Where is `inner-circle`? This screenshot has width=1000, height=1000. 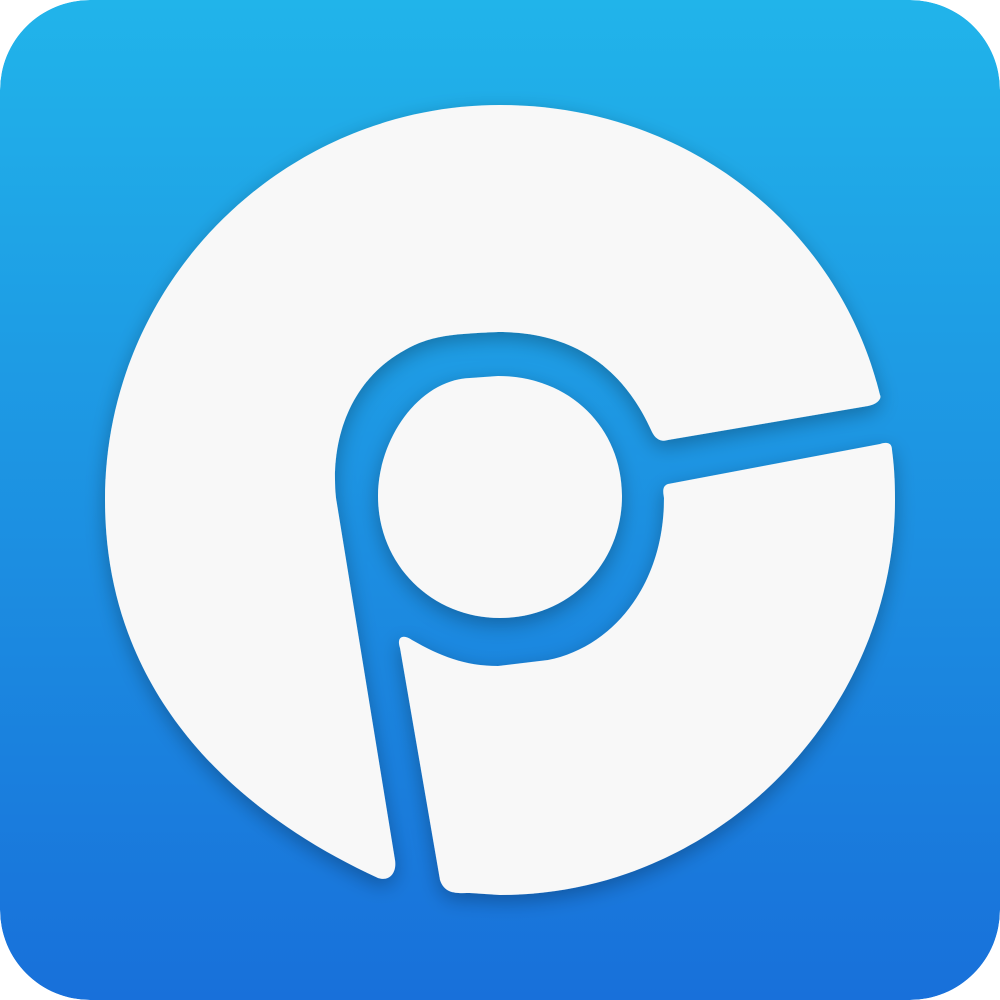 inner-circle is located at coordinates (500, 497).